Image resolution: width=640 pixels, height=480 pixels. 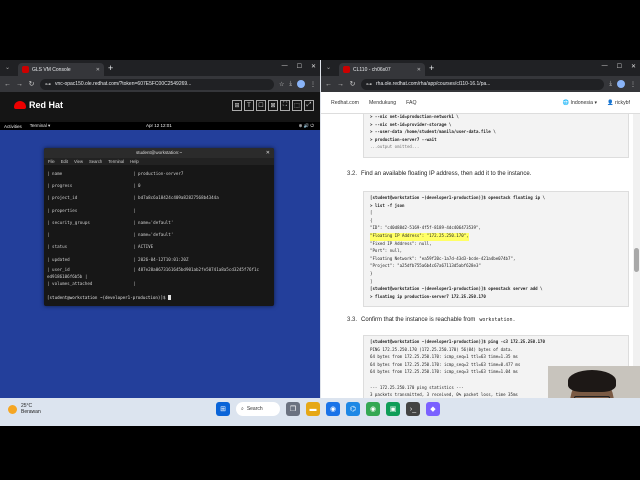 I want to click on terminal-menu-edit: Edit, so click(x=64, y=161).